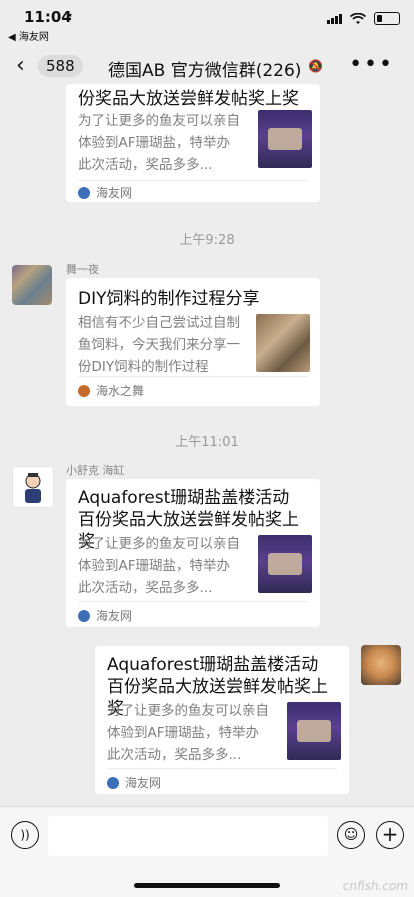  Describe the element at coordinates (387, 18) in the screenshot. I see `battery-icon` at that location.